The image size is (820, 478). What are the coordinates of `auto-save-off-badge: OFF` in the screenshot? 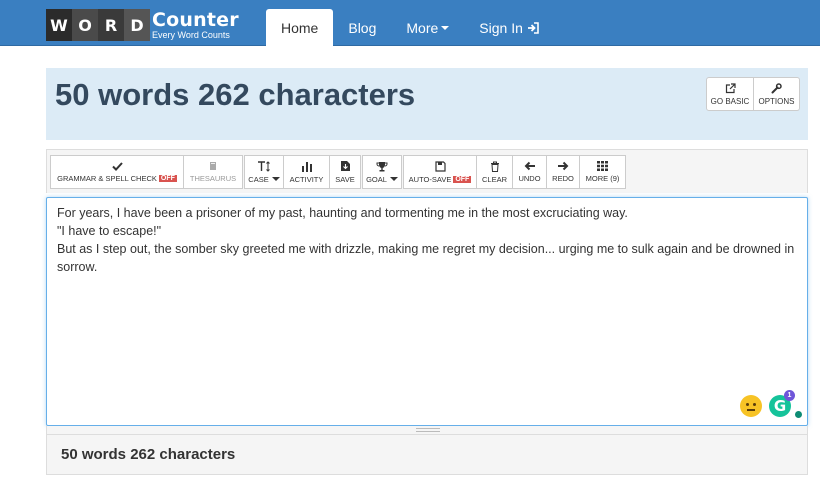 It's located at (462, 179).